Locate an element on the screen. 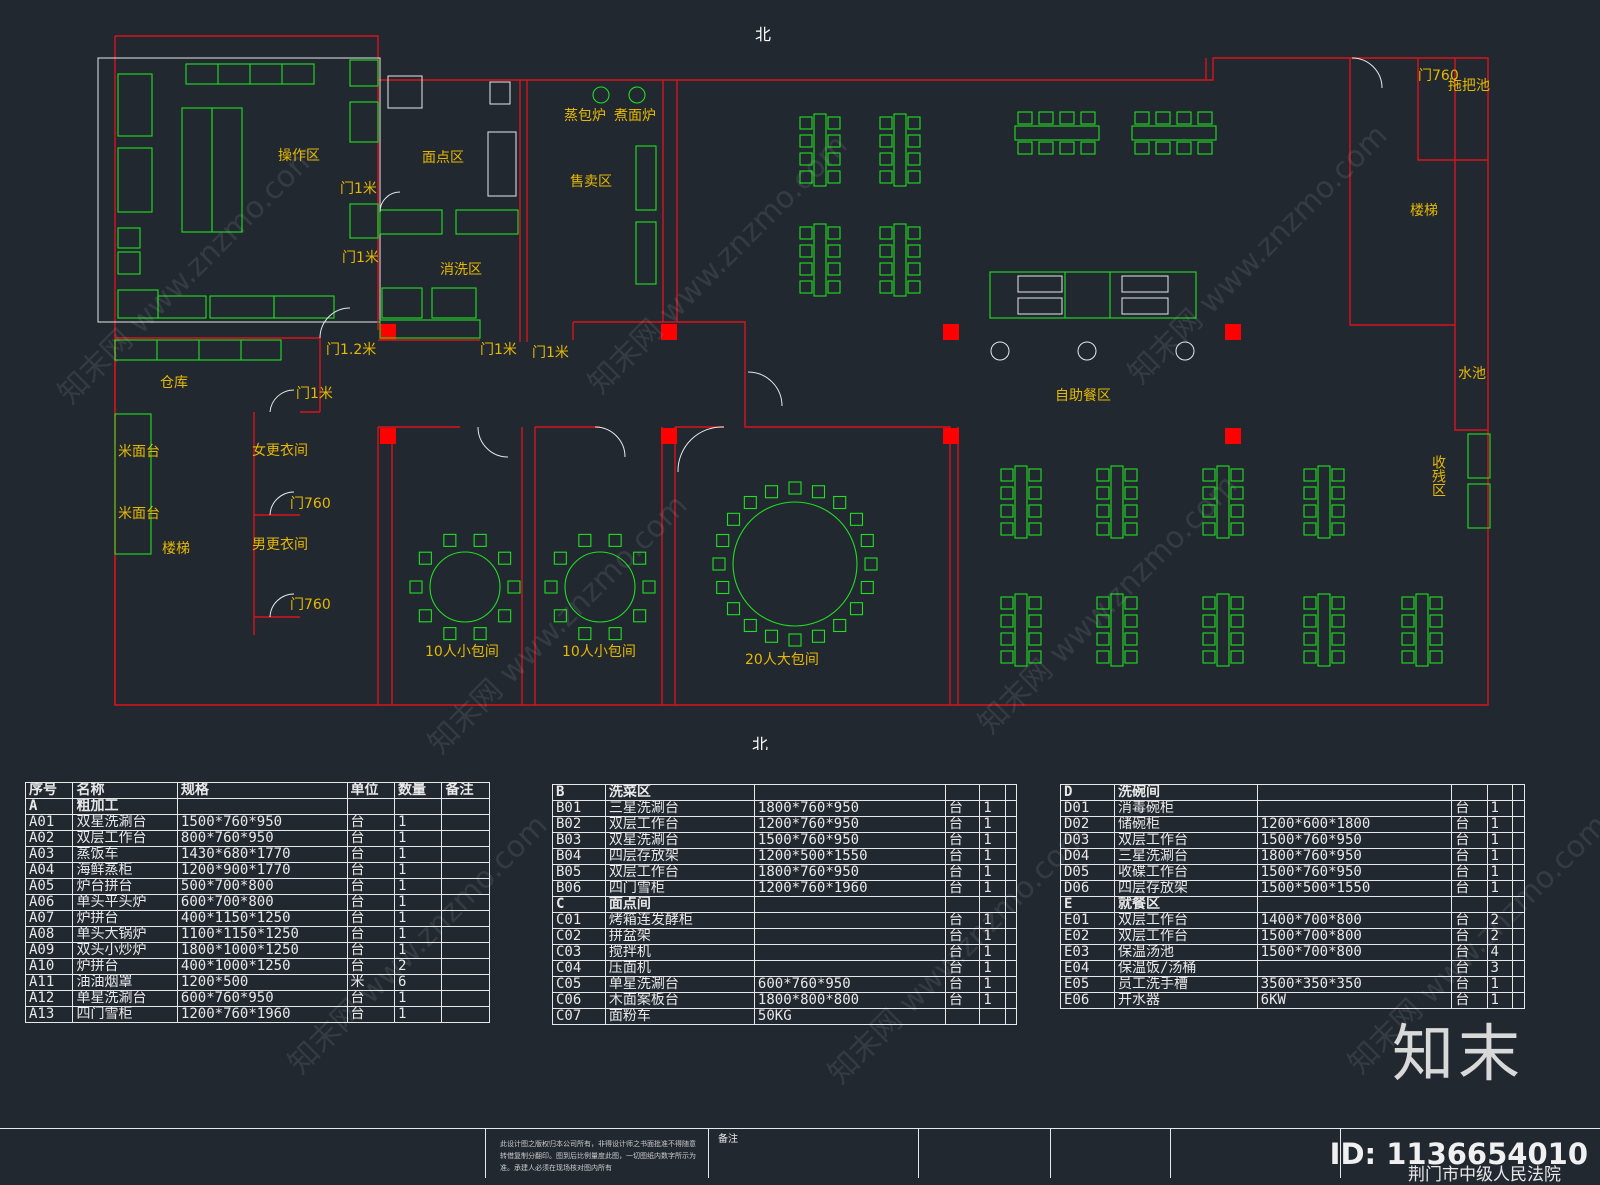  item-name: 粗加工 is located at coordinates (125, 806).